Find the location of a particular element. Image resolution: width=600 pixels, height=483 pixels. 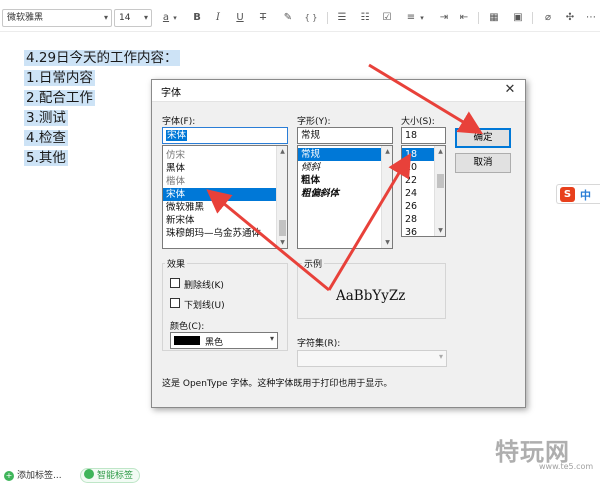

list-item: 黑体 is located at coordinates (225, 168).